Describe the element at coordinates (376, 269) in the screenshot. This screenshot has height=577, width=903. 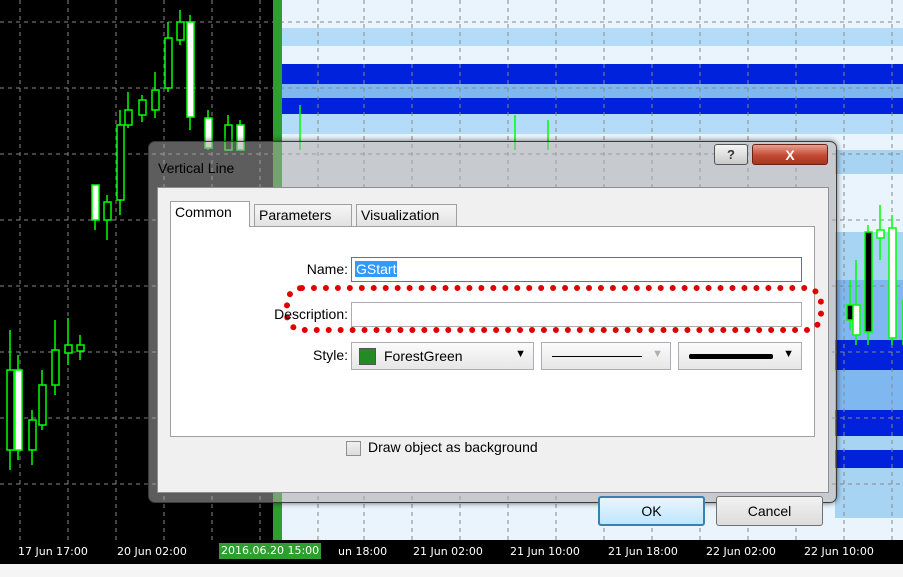
I see `name-input-value: GStart` at that location.